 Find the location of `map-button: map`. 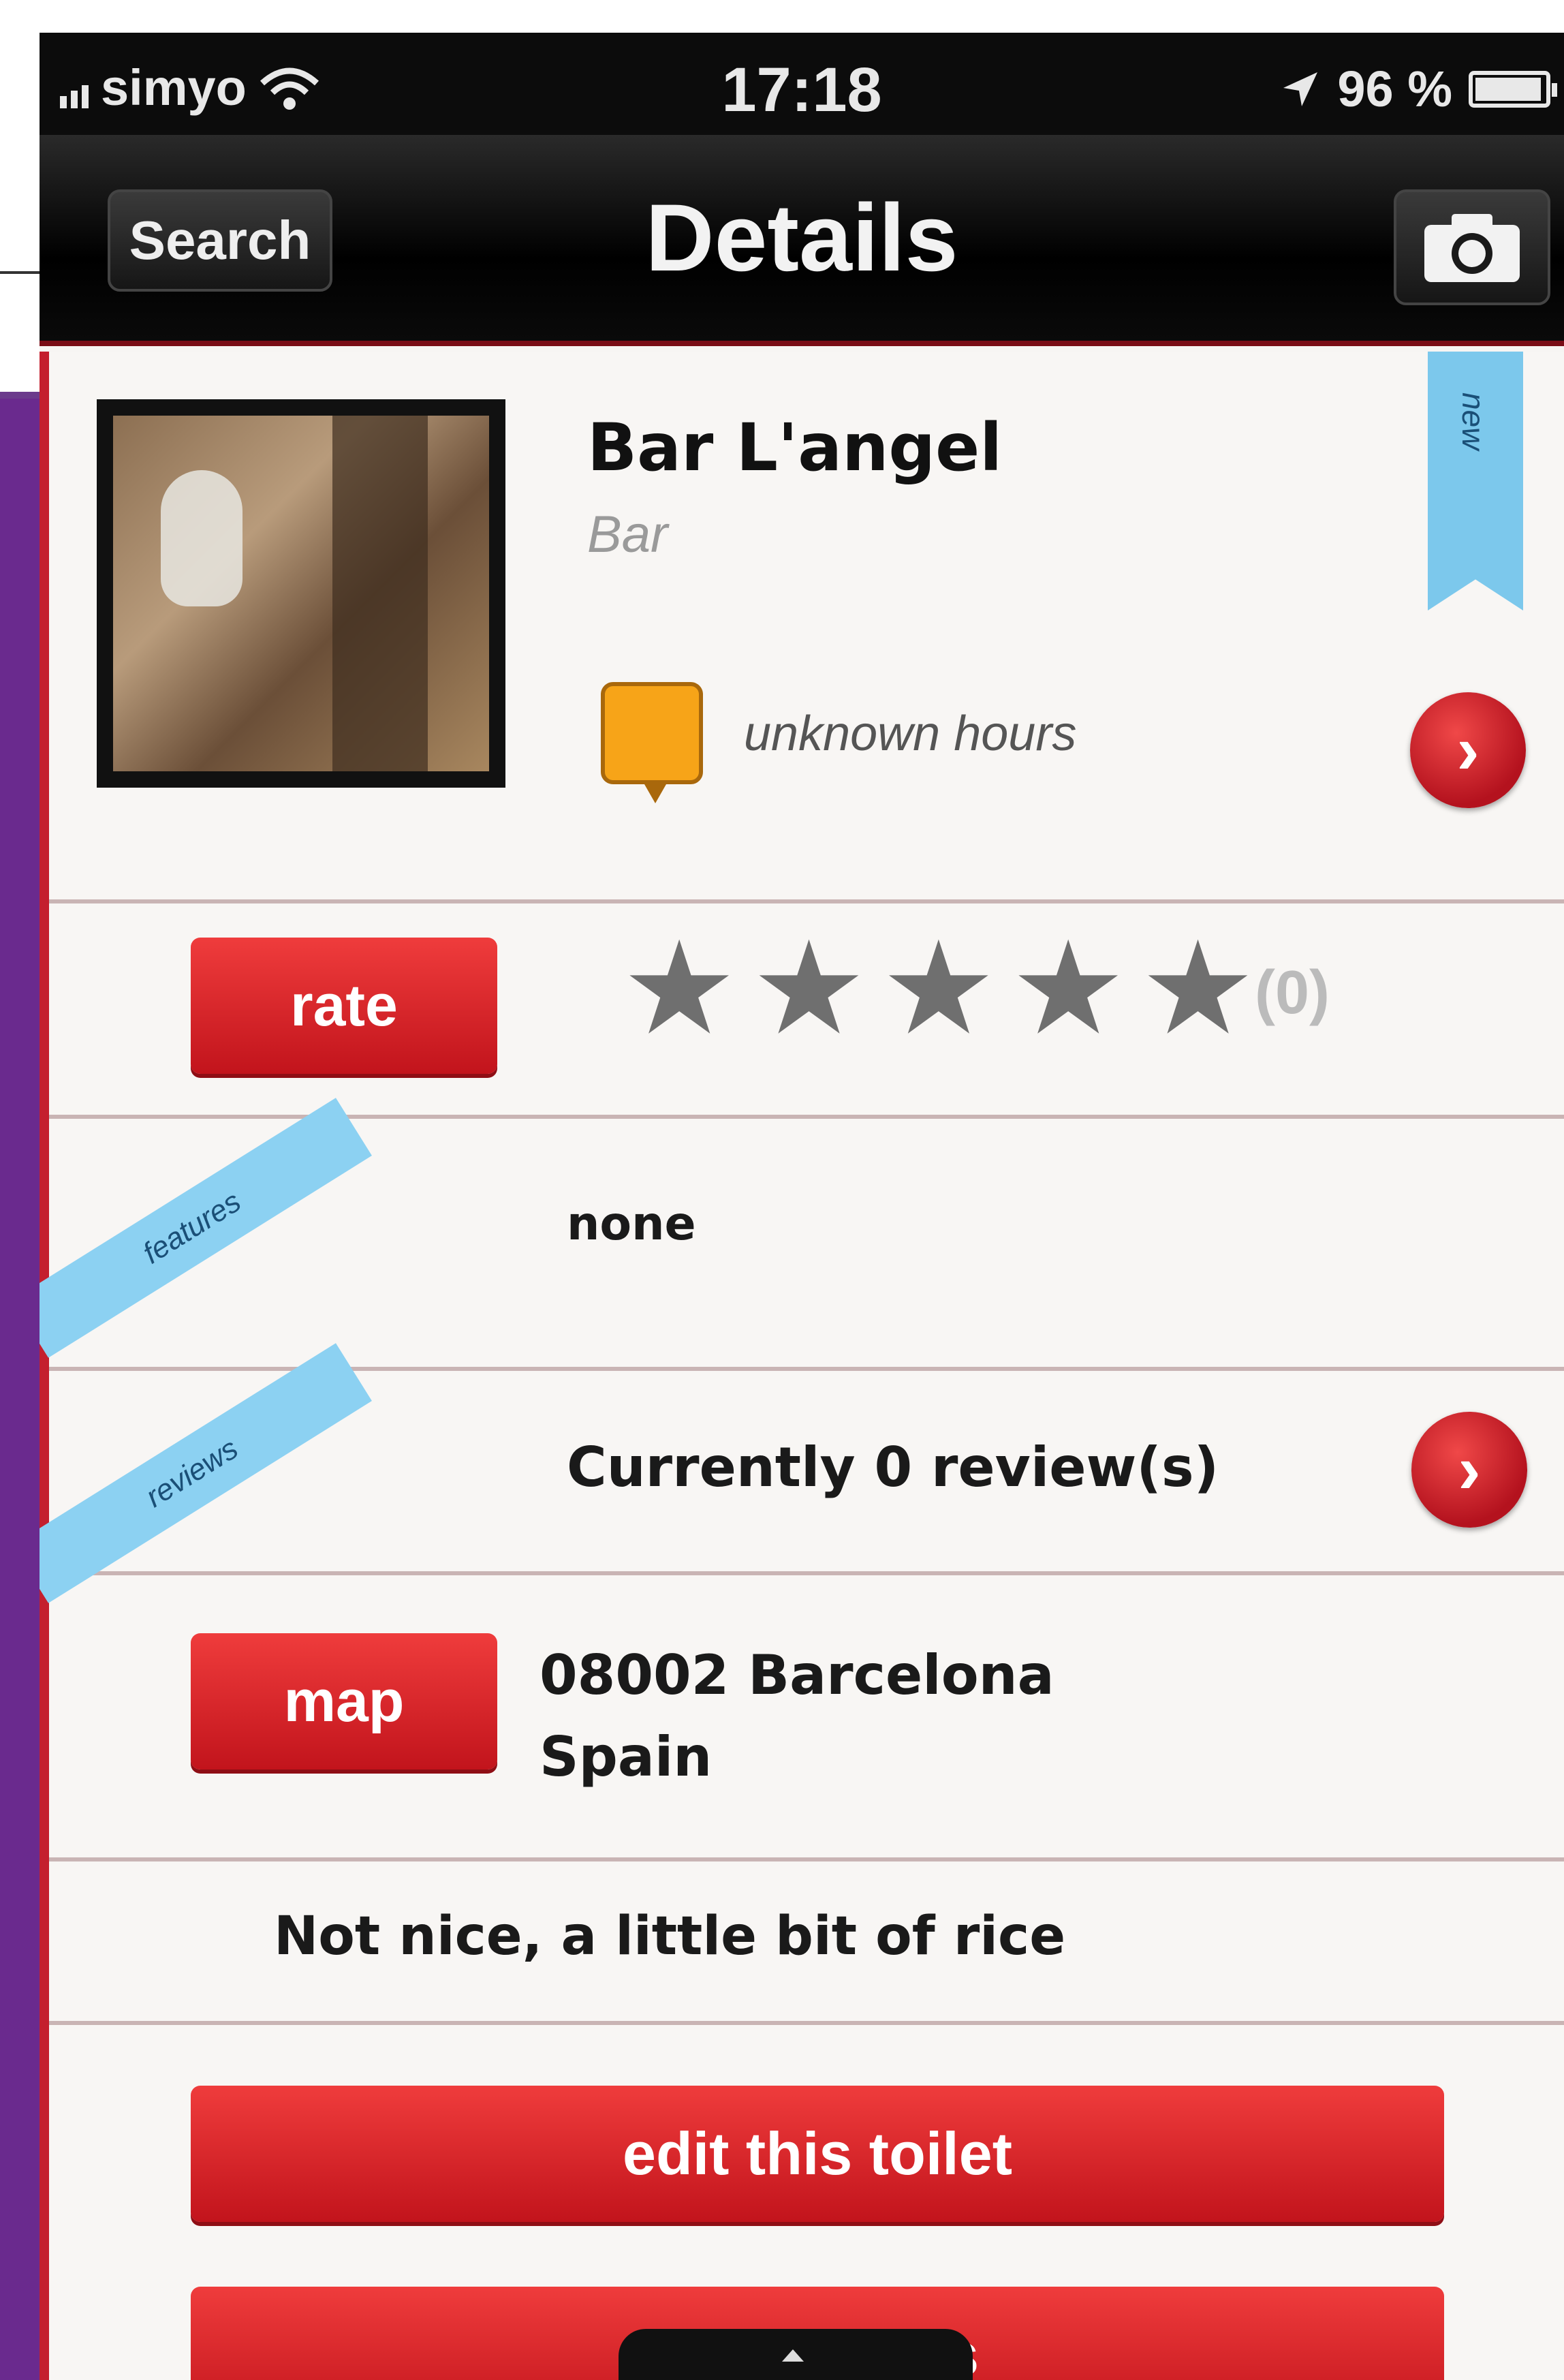

map-button: map is located at coordinates (344, 1701).